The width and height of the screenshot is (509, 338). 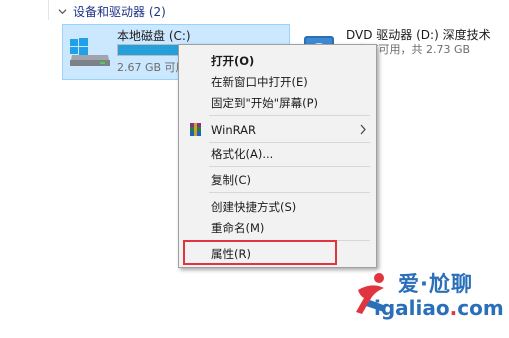 What do you see at coordinates (277, 129) in the screenshot?
I see `menu-item-winrar: WinRAR` at bounding box center [277, 129].